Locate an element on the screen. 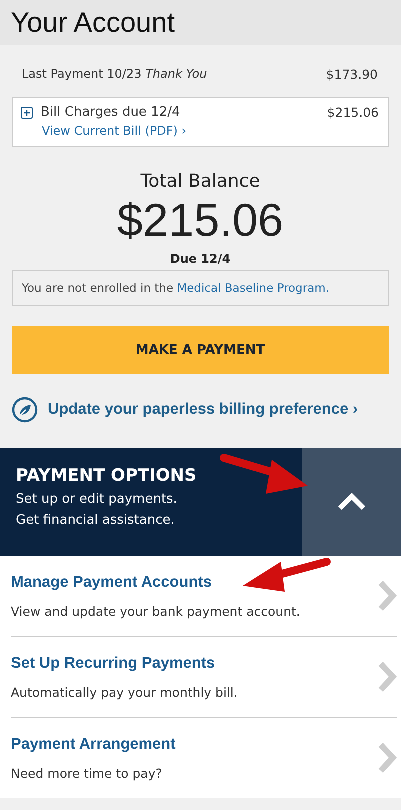  payment-option-description: View and update your bank payment account. is located at coordinates (156, 611).